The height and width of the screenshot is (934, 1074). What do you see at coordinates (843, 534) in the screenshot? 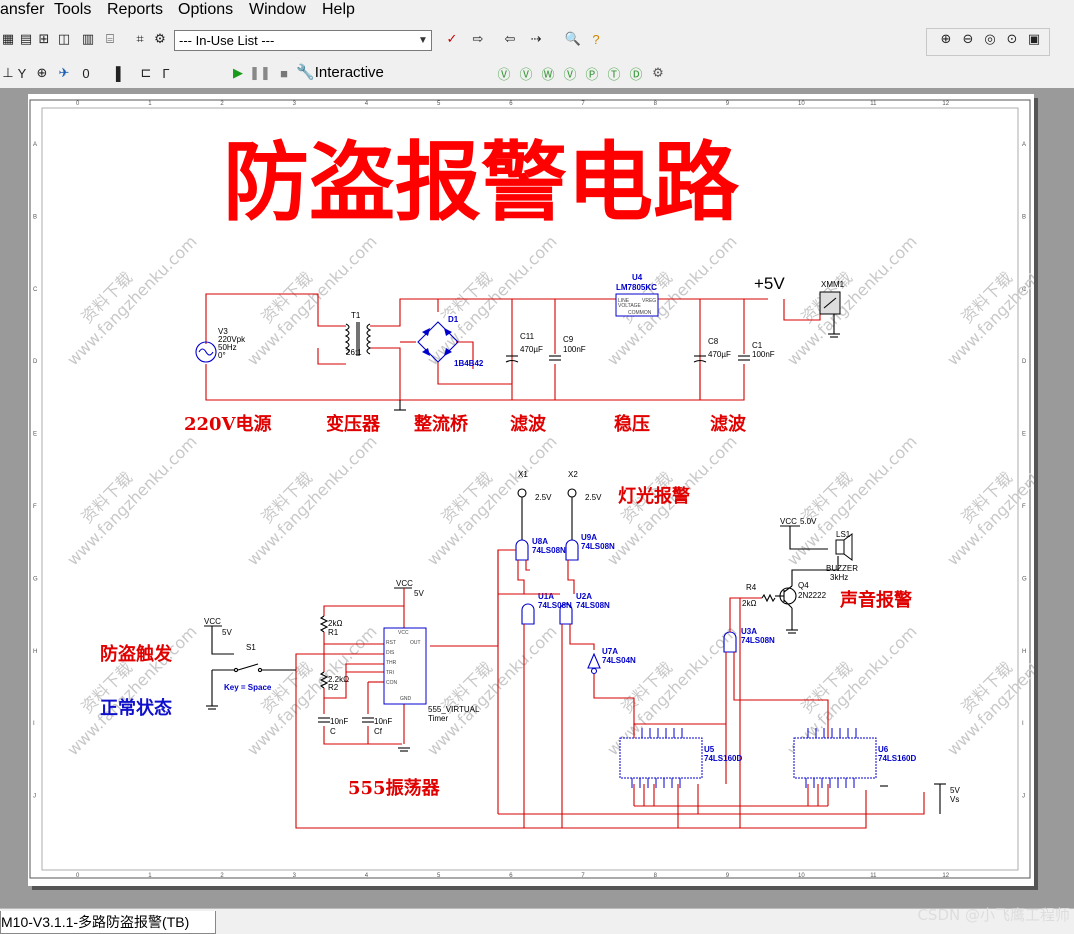
I see `svg-text: LS1` at bounding box center [843, 534].